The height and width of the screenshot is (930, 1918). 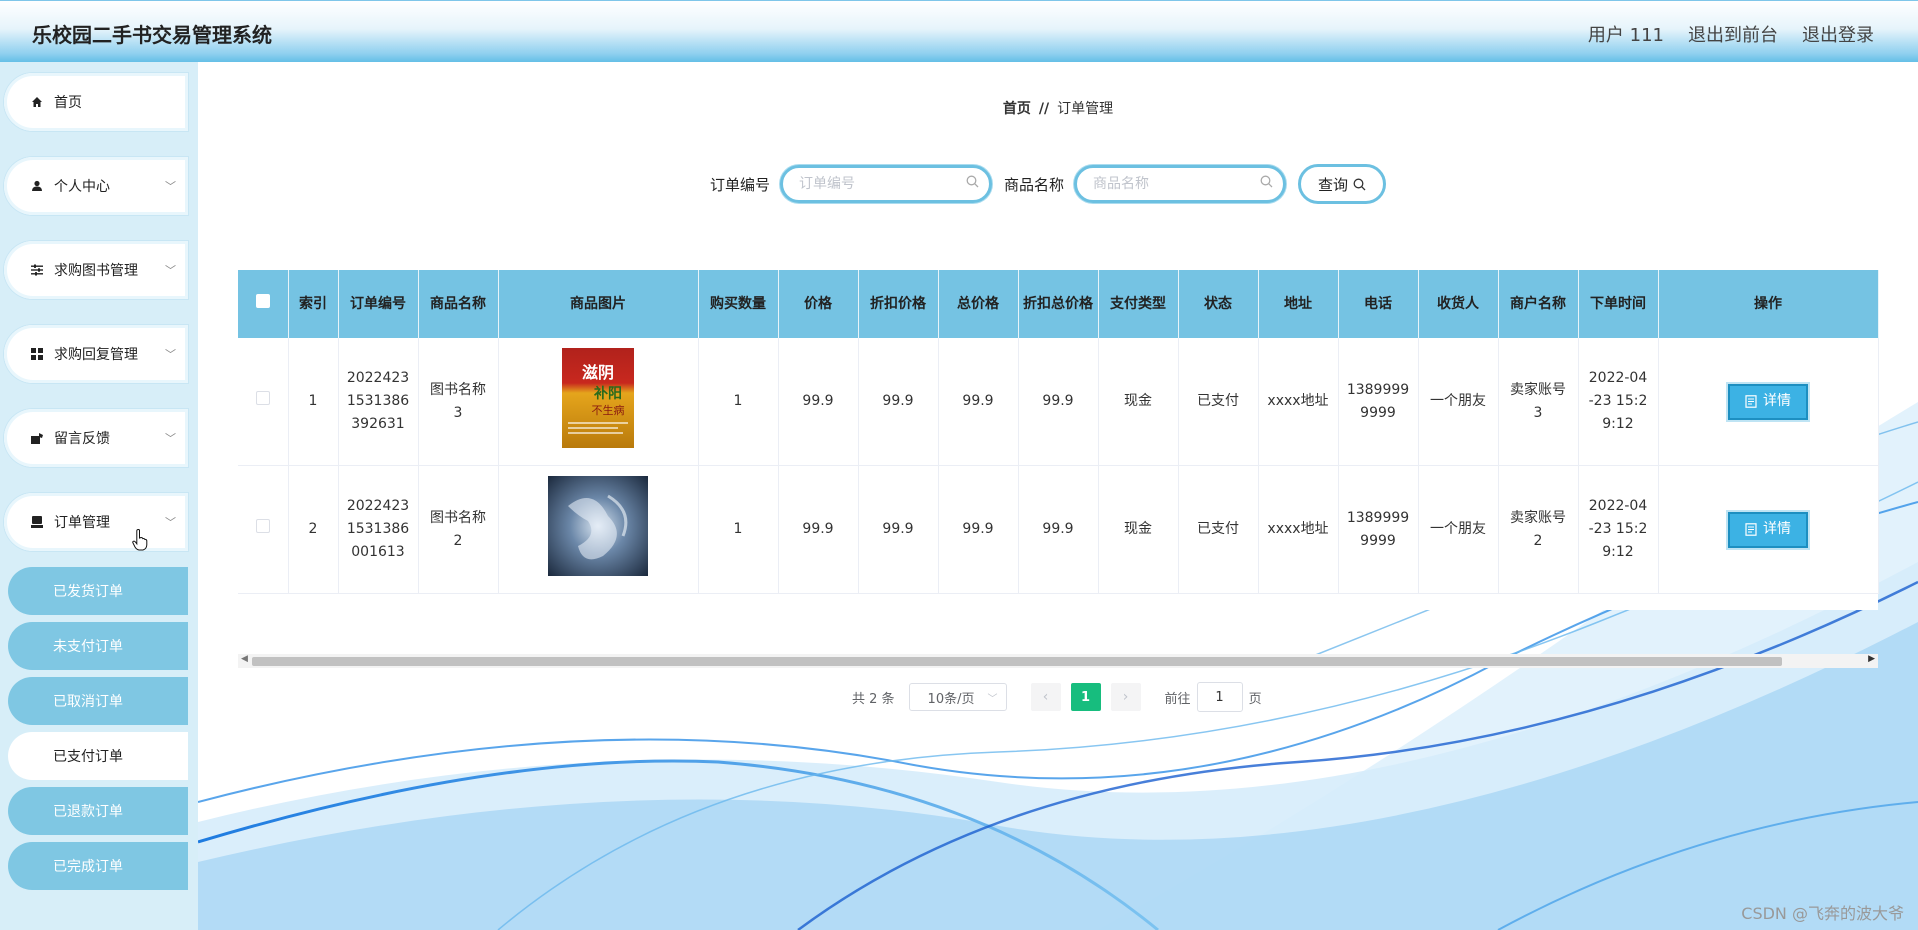 I want to click on document-icon, so click(x=1751, y=529).